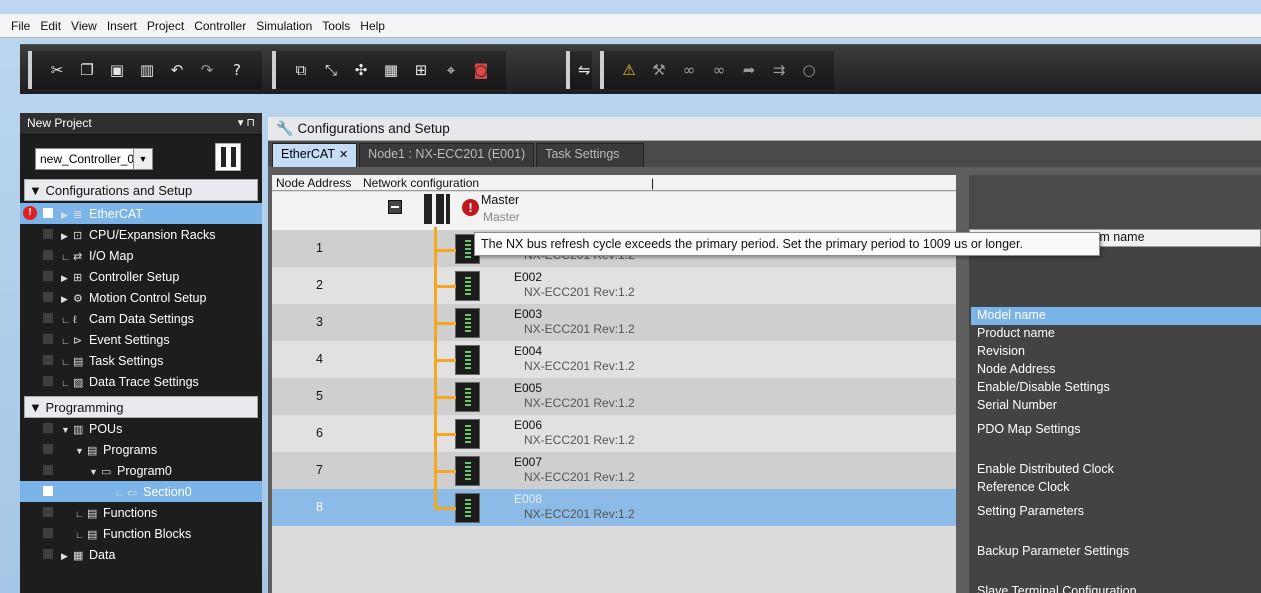 The image size is (1261, 593). Describe the element at coordinates (141, 407) in the screenshot. I see `section-programming: ▼ Programming` at that location.